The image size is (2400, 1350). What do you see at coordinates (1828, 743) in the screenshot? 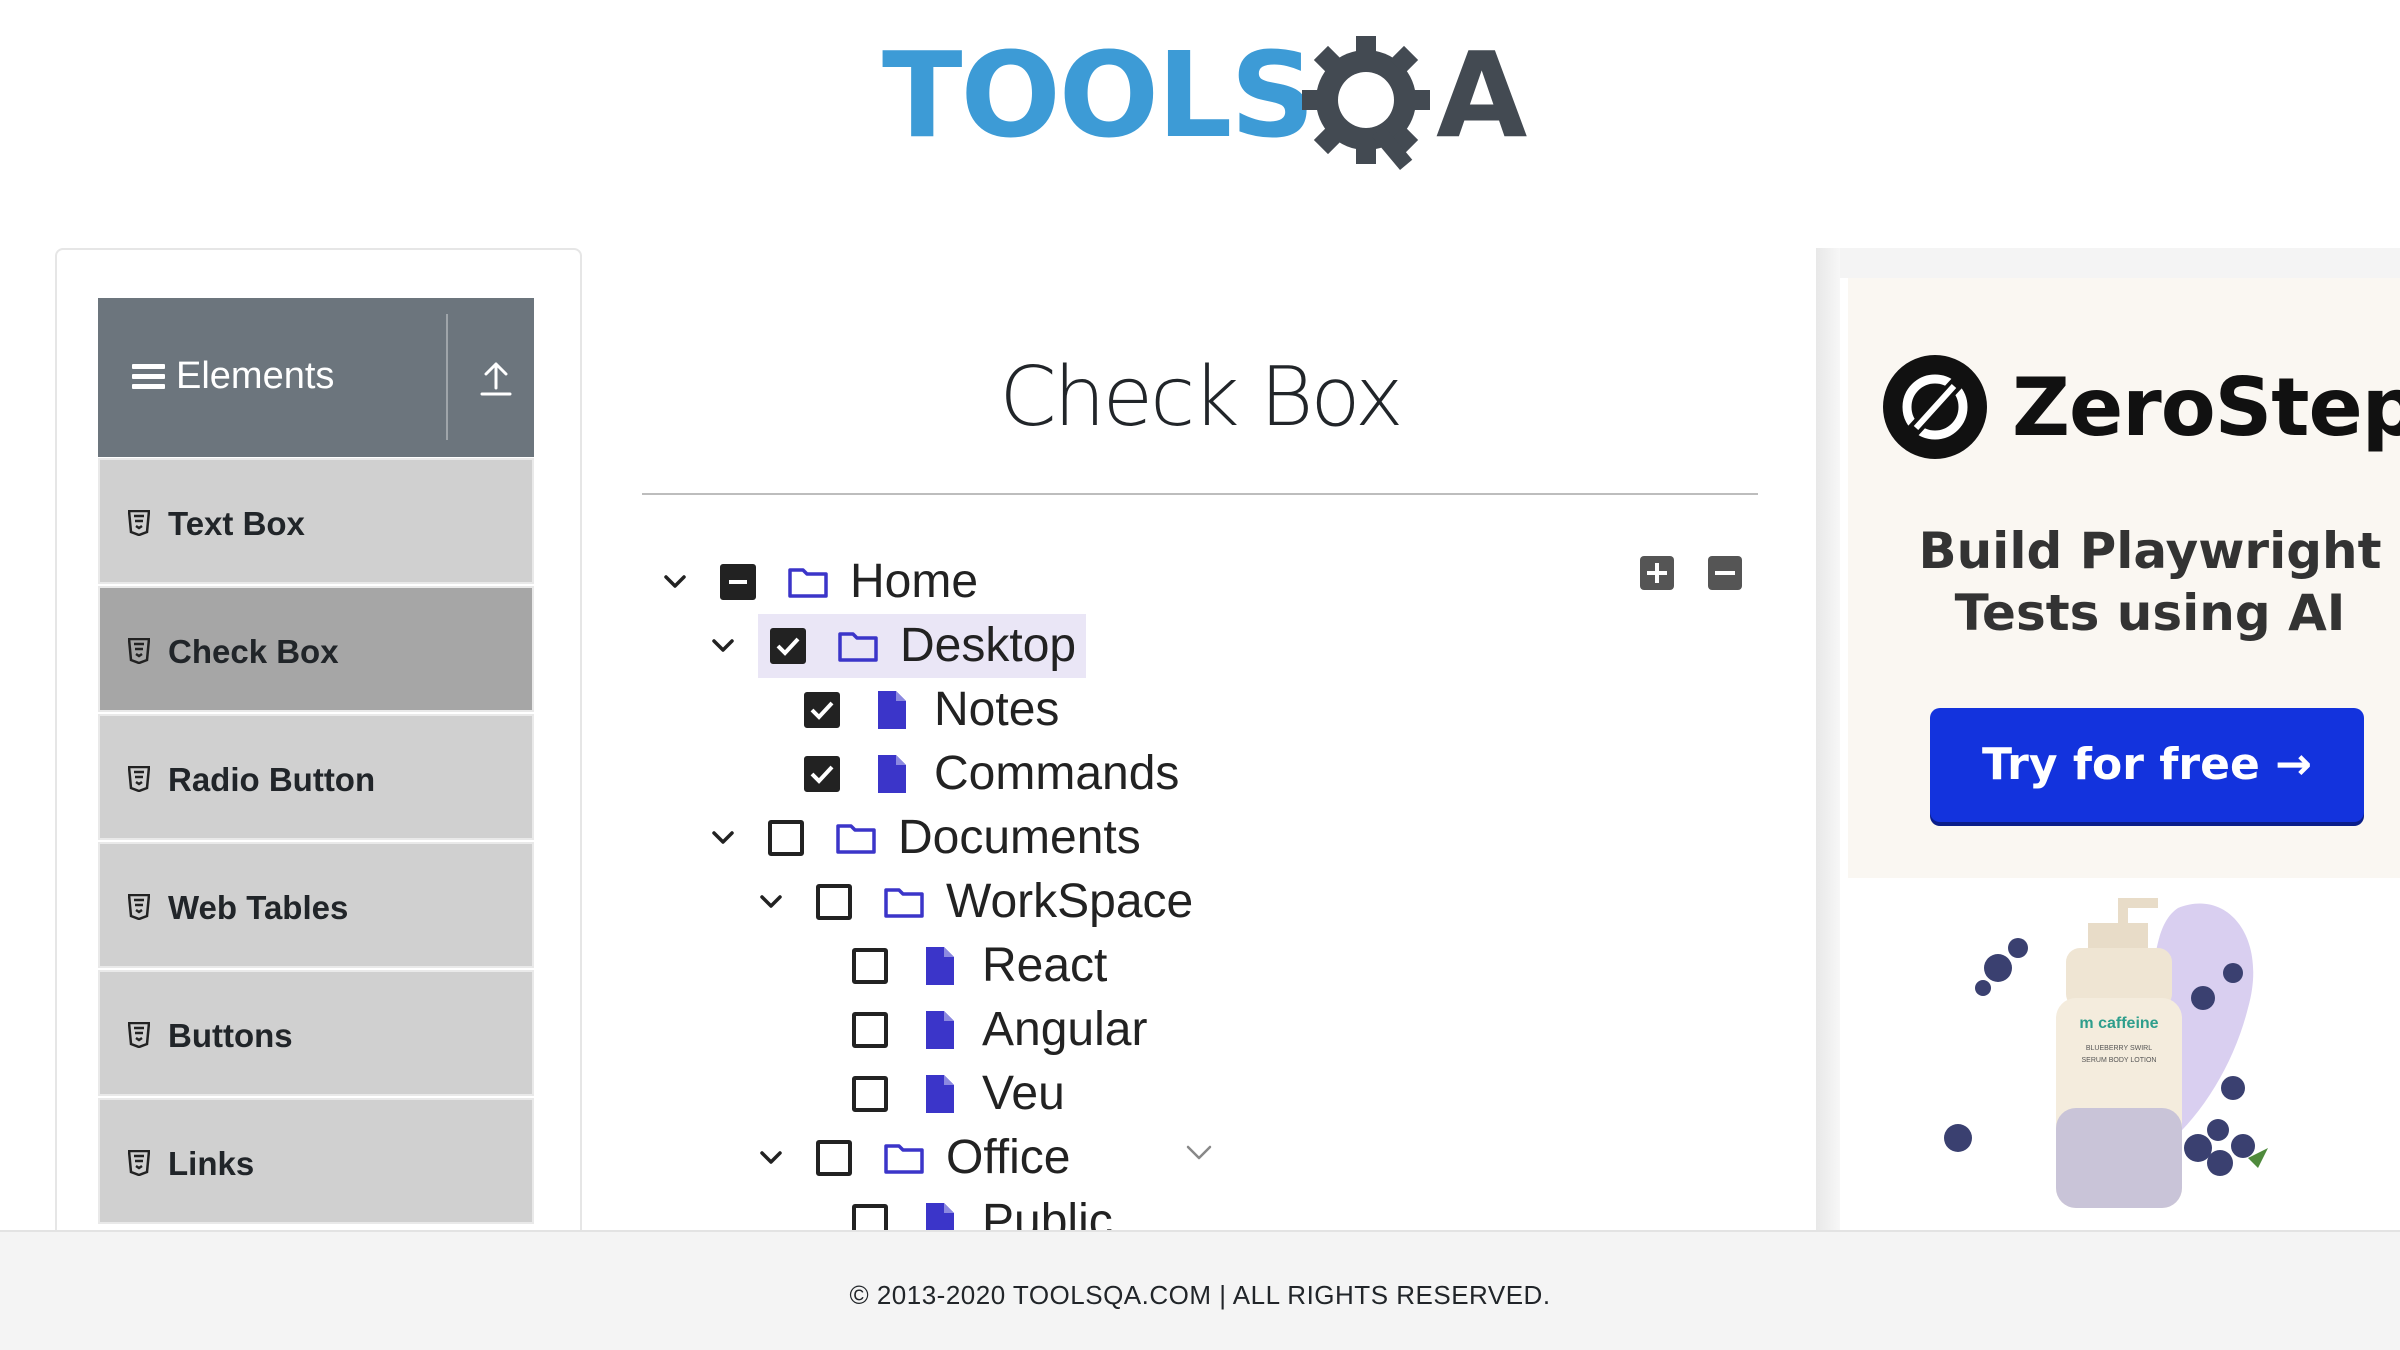
I see `ad-edge` at bounding box center [1828, 743].